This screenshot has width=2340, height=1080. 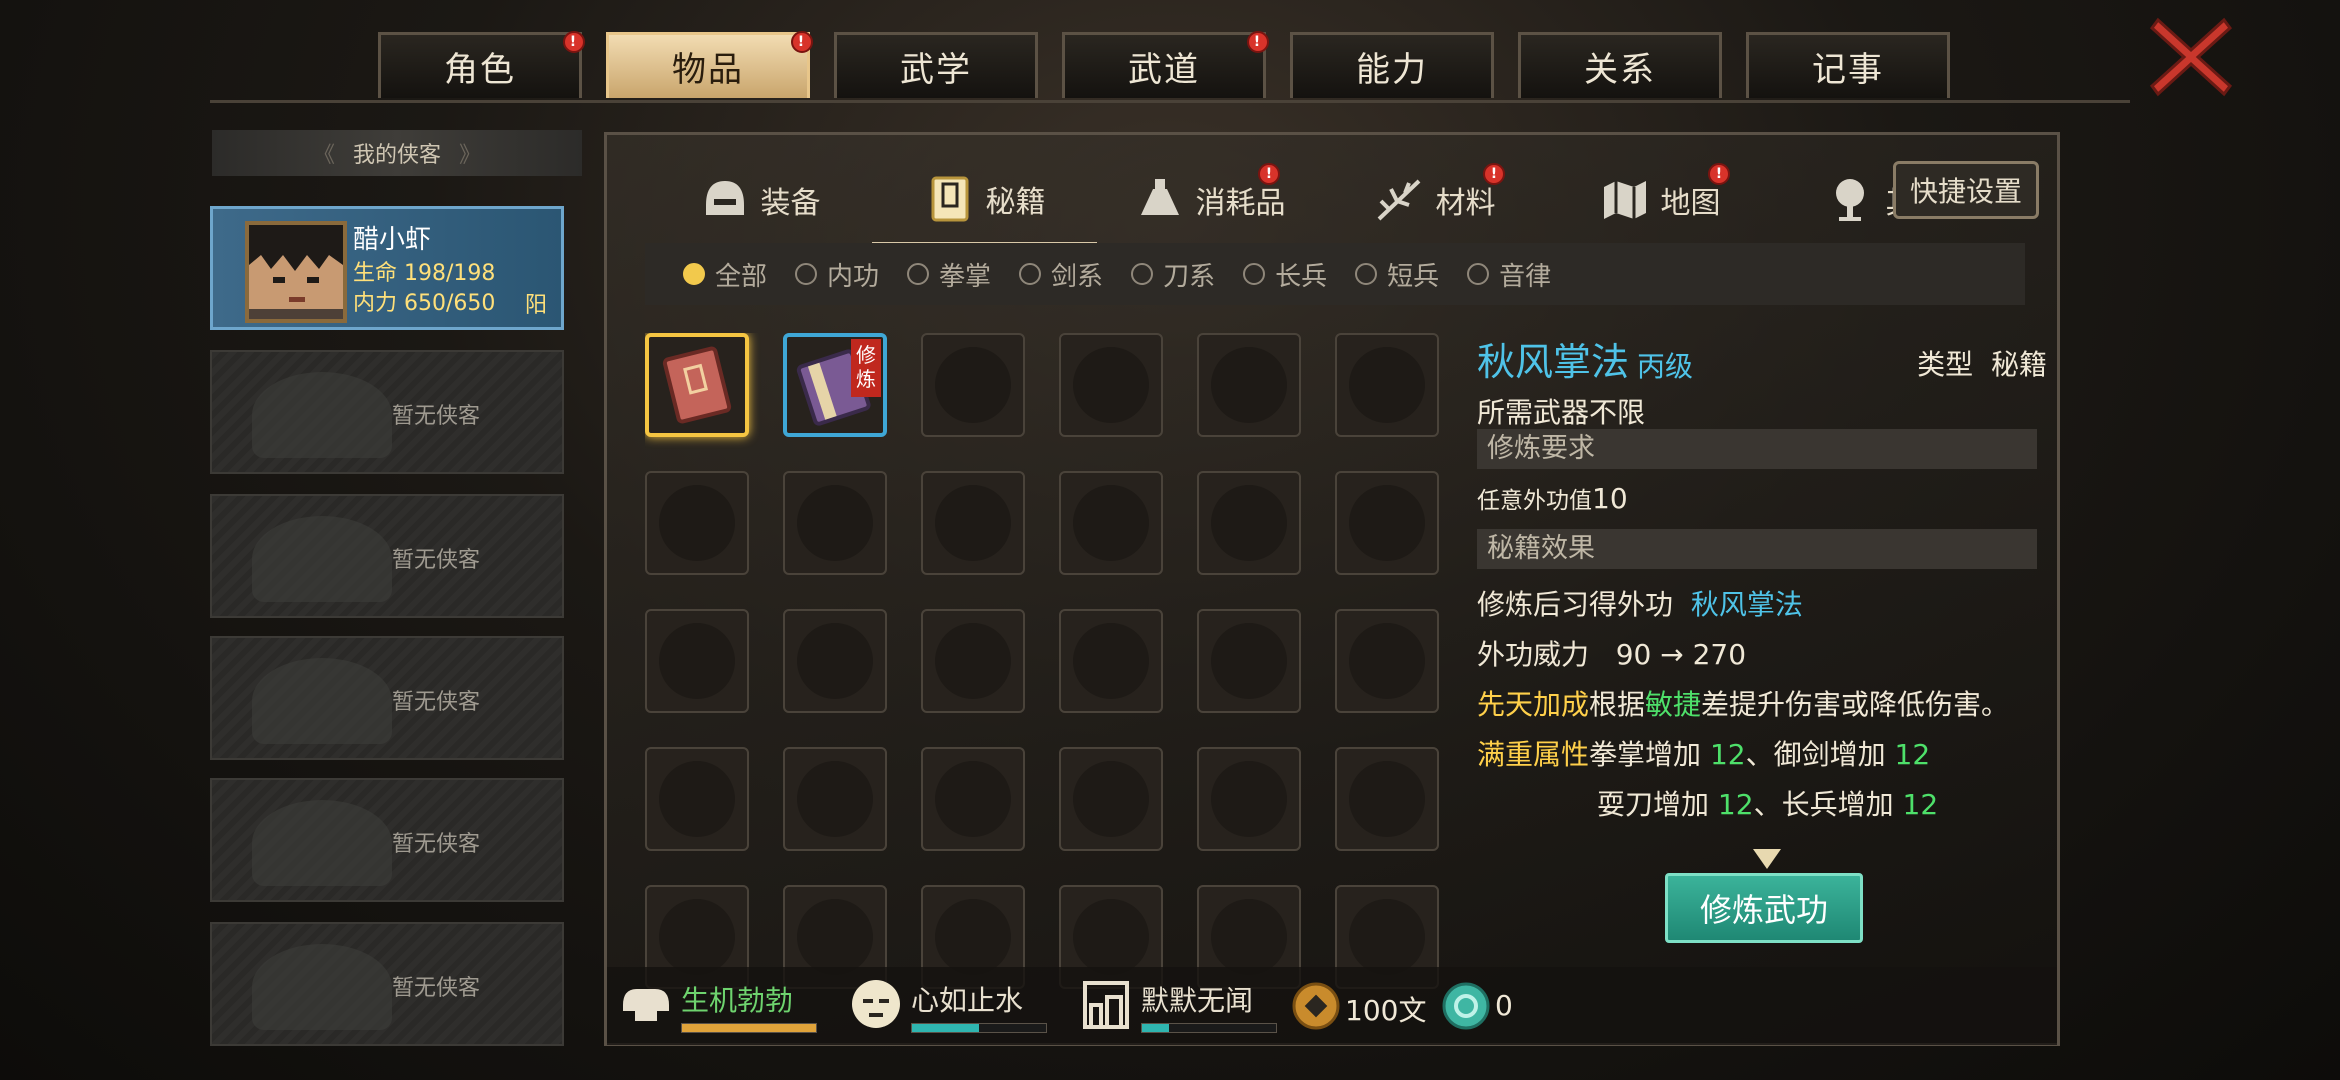 I want to click on tab-journal: 记事, so click(x=1848, y=65).